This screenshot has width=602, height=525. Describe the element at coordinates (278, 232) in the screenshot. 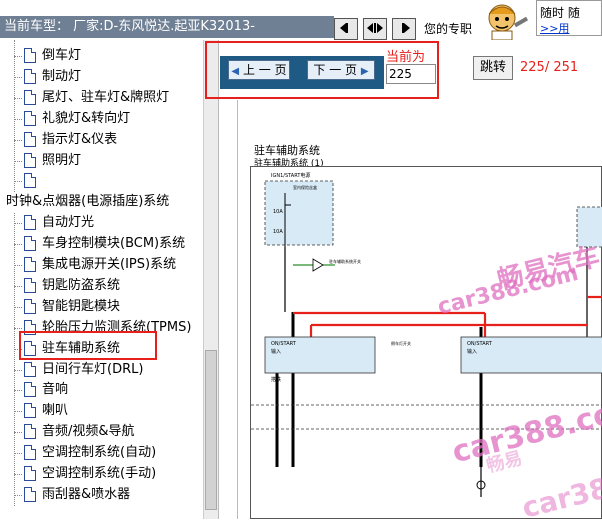

I see `fuse-b-label: 10A` at that location.